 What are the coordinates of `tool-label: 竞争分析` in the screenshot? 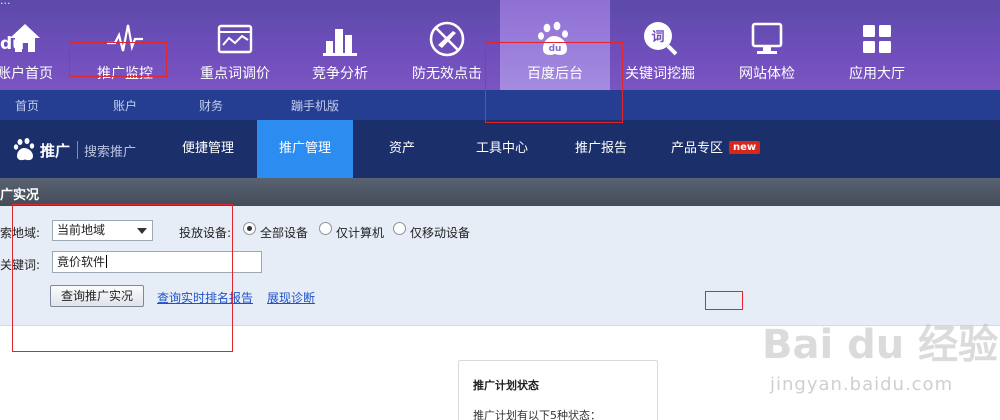 It's located at (340, 74).